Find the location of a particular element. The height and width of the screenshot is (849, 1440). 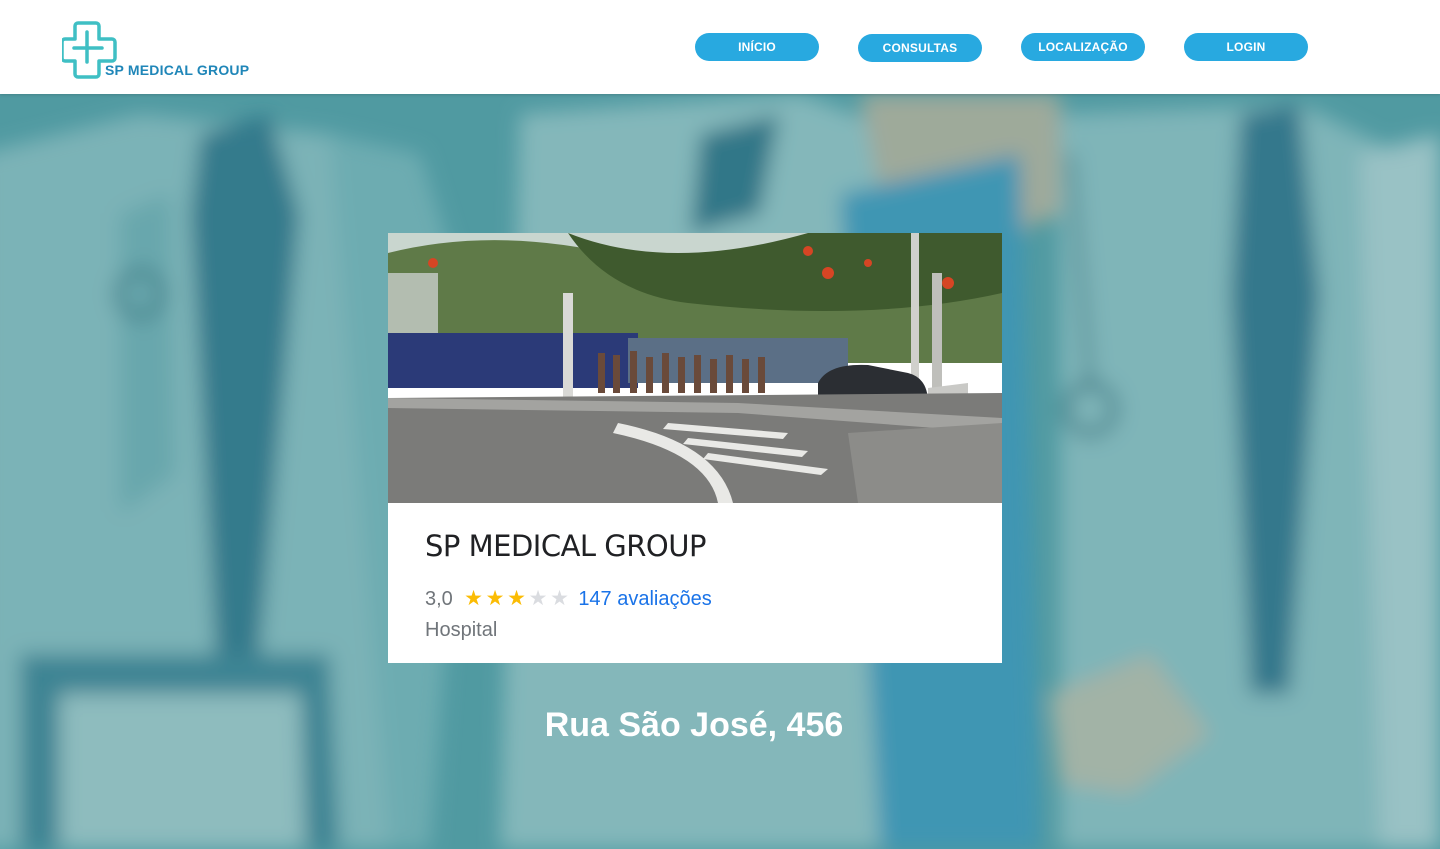

rating-stars: ★ ★ ★ ★ ★ is located at coordinates (517, 599).